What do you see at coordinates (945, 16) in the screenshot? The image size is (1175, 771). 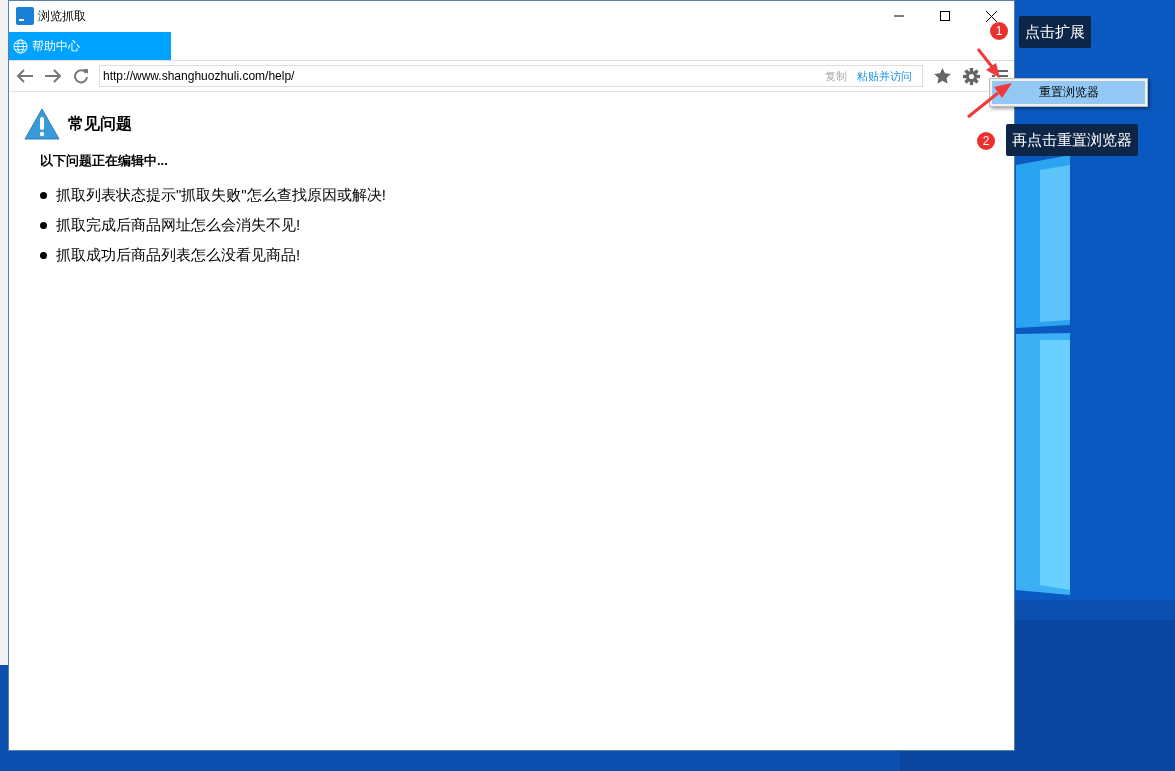 I see `maximize-icon` at bounding box center [945, 16].